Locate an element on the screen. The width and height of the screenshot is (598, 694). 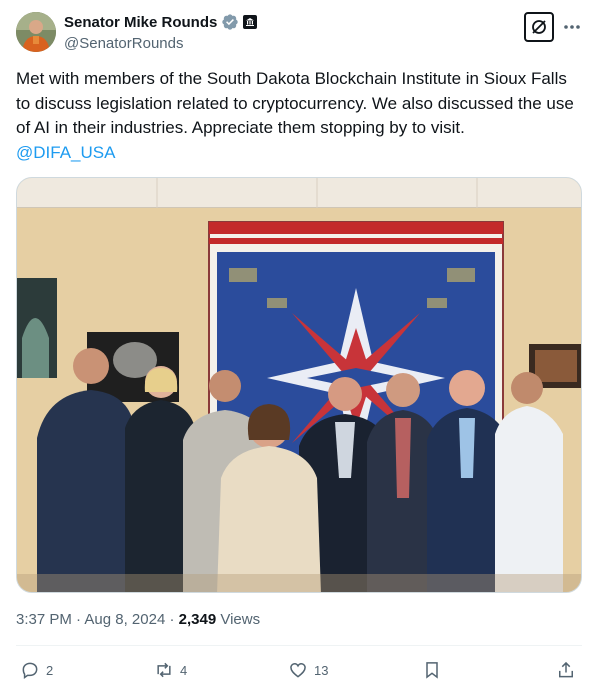
verified-badge-icon is located at coordinates (230, 22).